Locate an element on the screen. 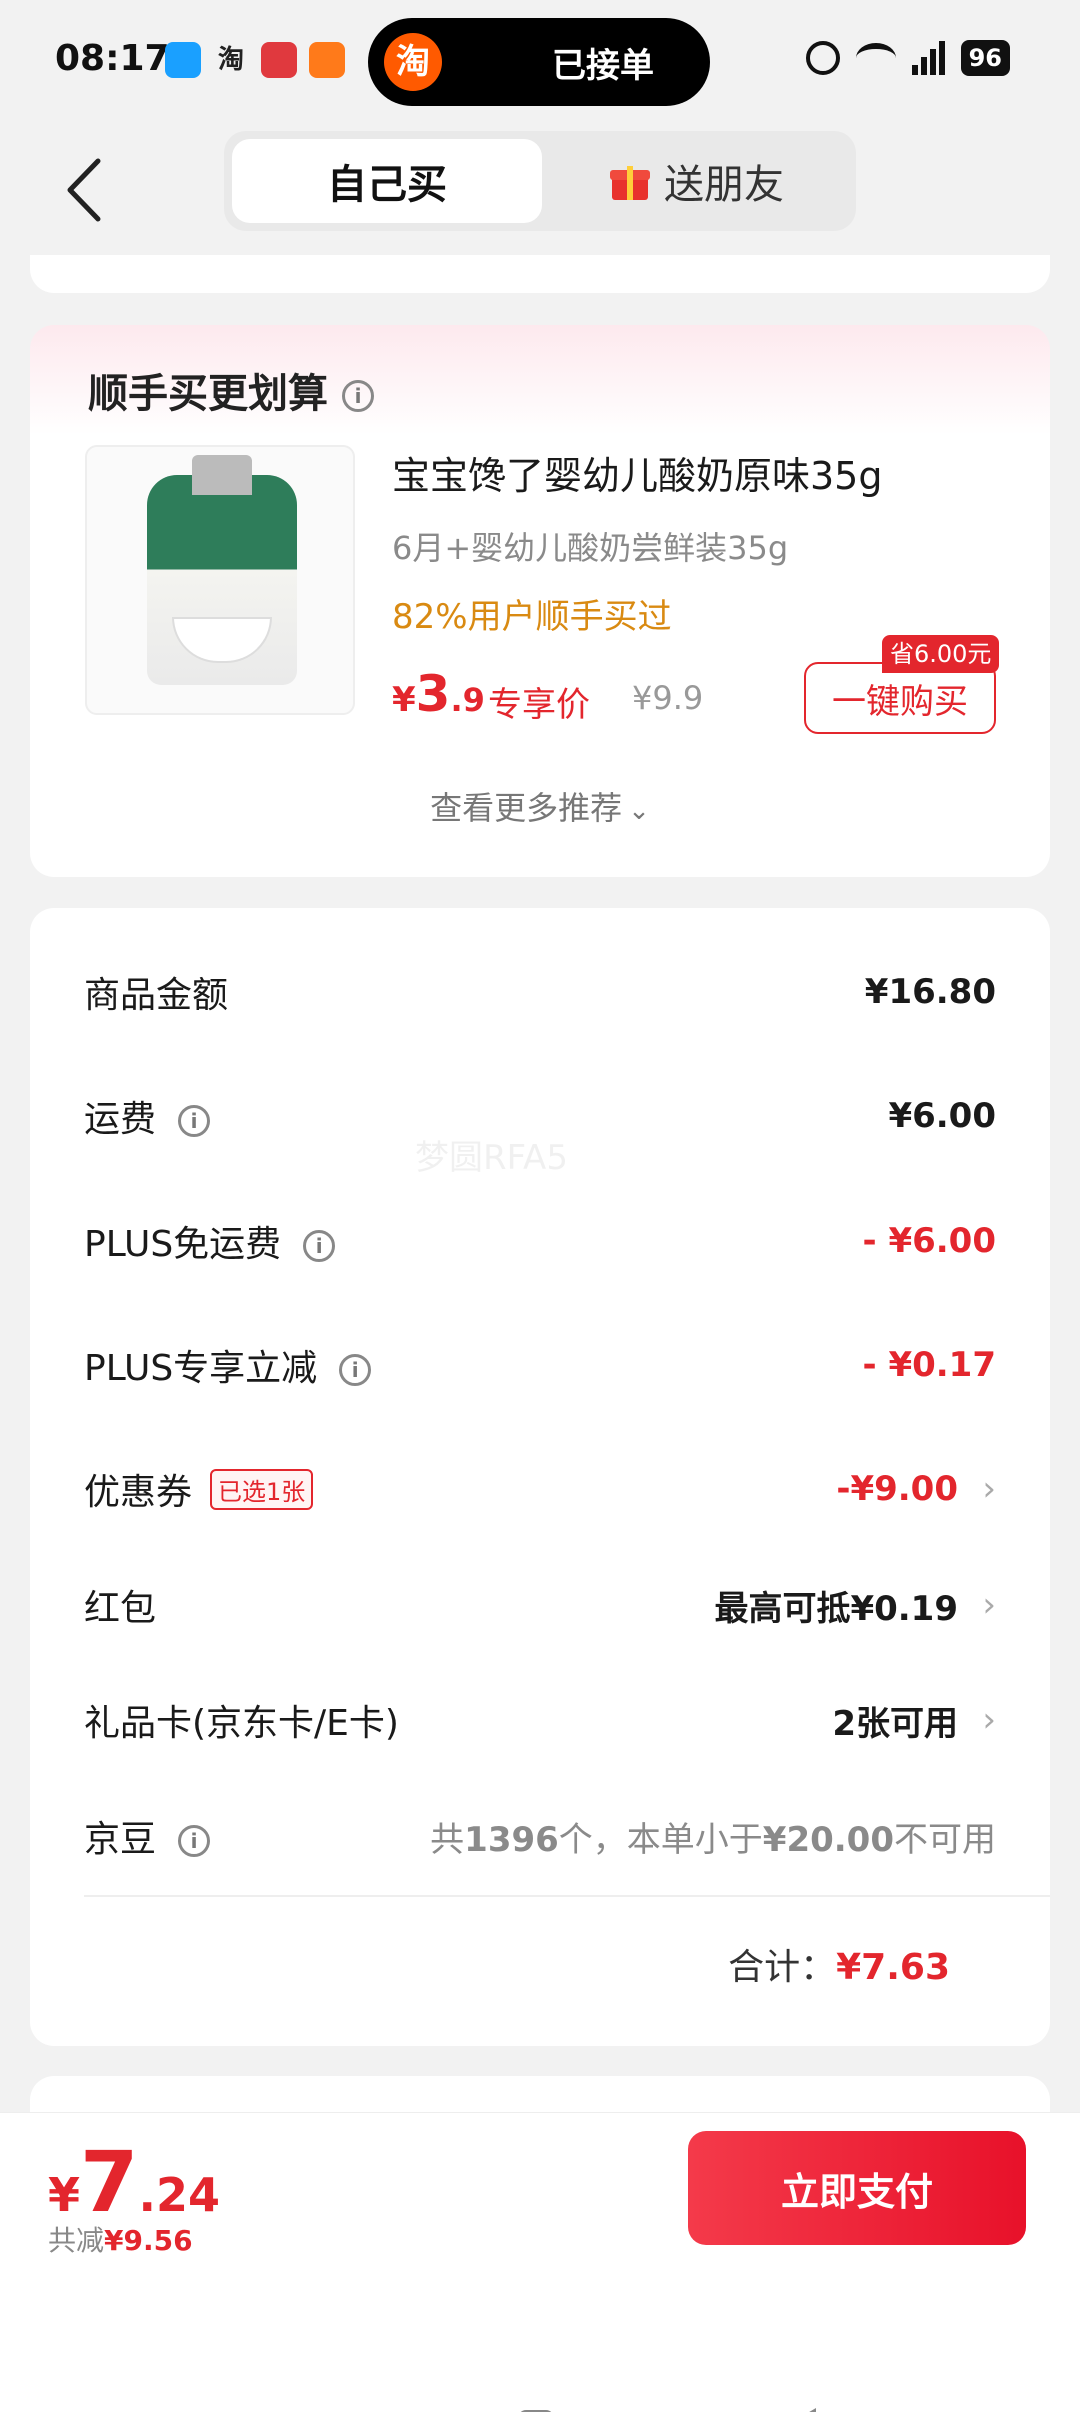  system-nav-bar is located at coordinates (540, 2296).